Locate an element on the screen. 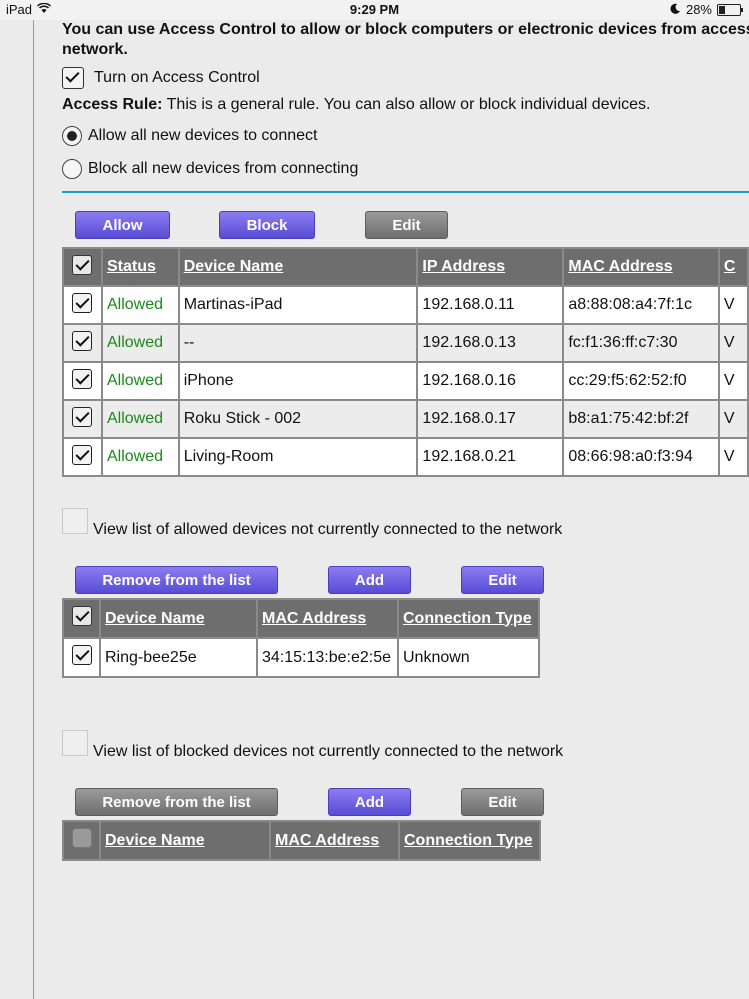  mac-cell: b8:a1:75:42:bf:2f is located at coordinates (641, 419).